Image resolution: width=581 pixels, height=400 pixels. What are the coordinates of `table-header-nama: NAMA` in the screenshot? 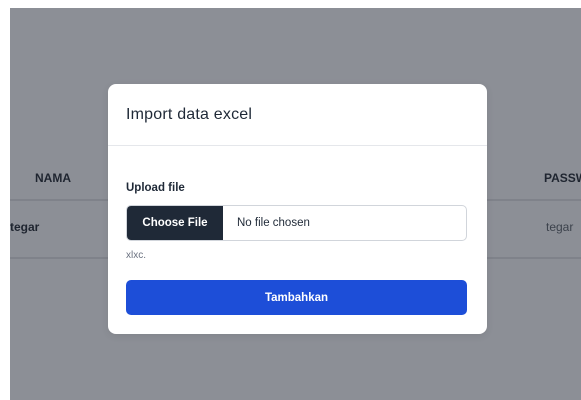 It's located at (53, 178).